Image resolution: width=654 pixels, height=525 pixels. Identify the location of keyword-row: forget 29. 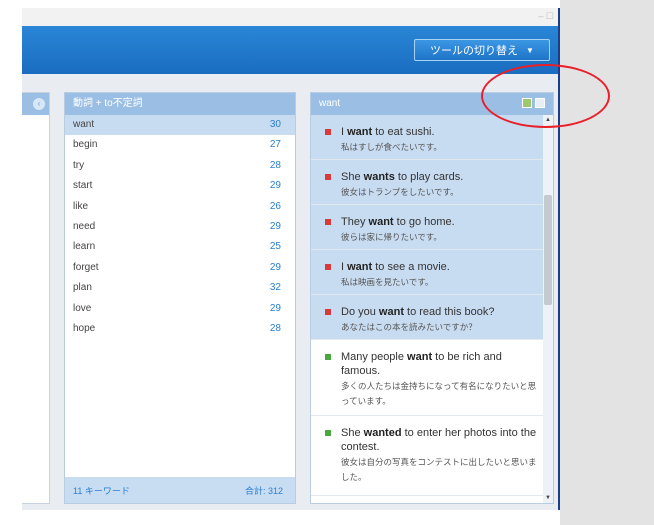
(180, 268).